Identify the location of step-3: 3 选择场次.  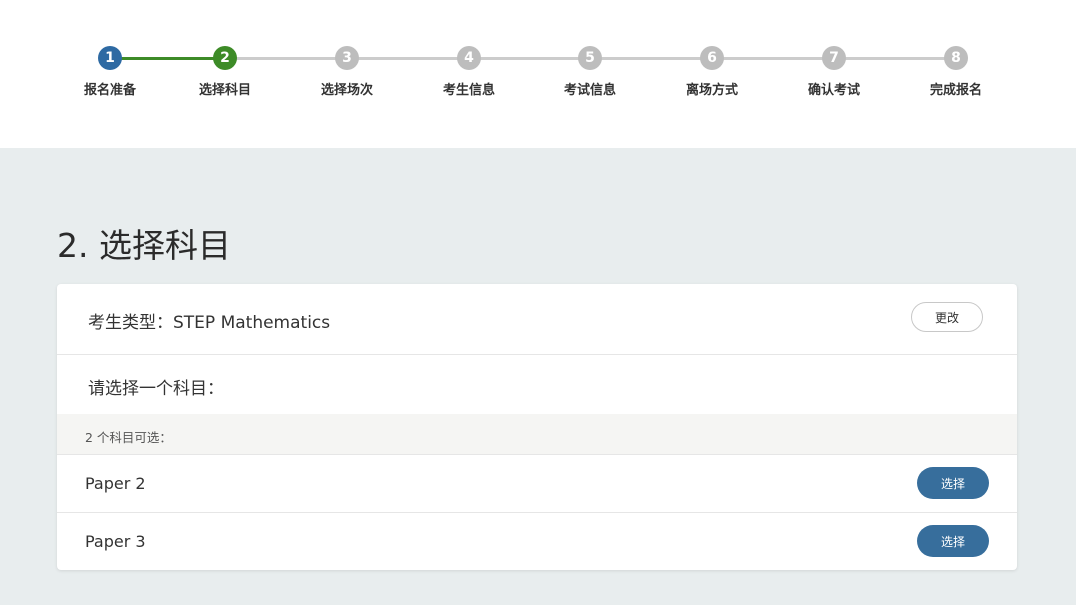
(347, 72).